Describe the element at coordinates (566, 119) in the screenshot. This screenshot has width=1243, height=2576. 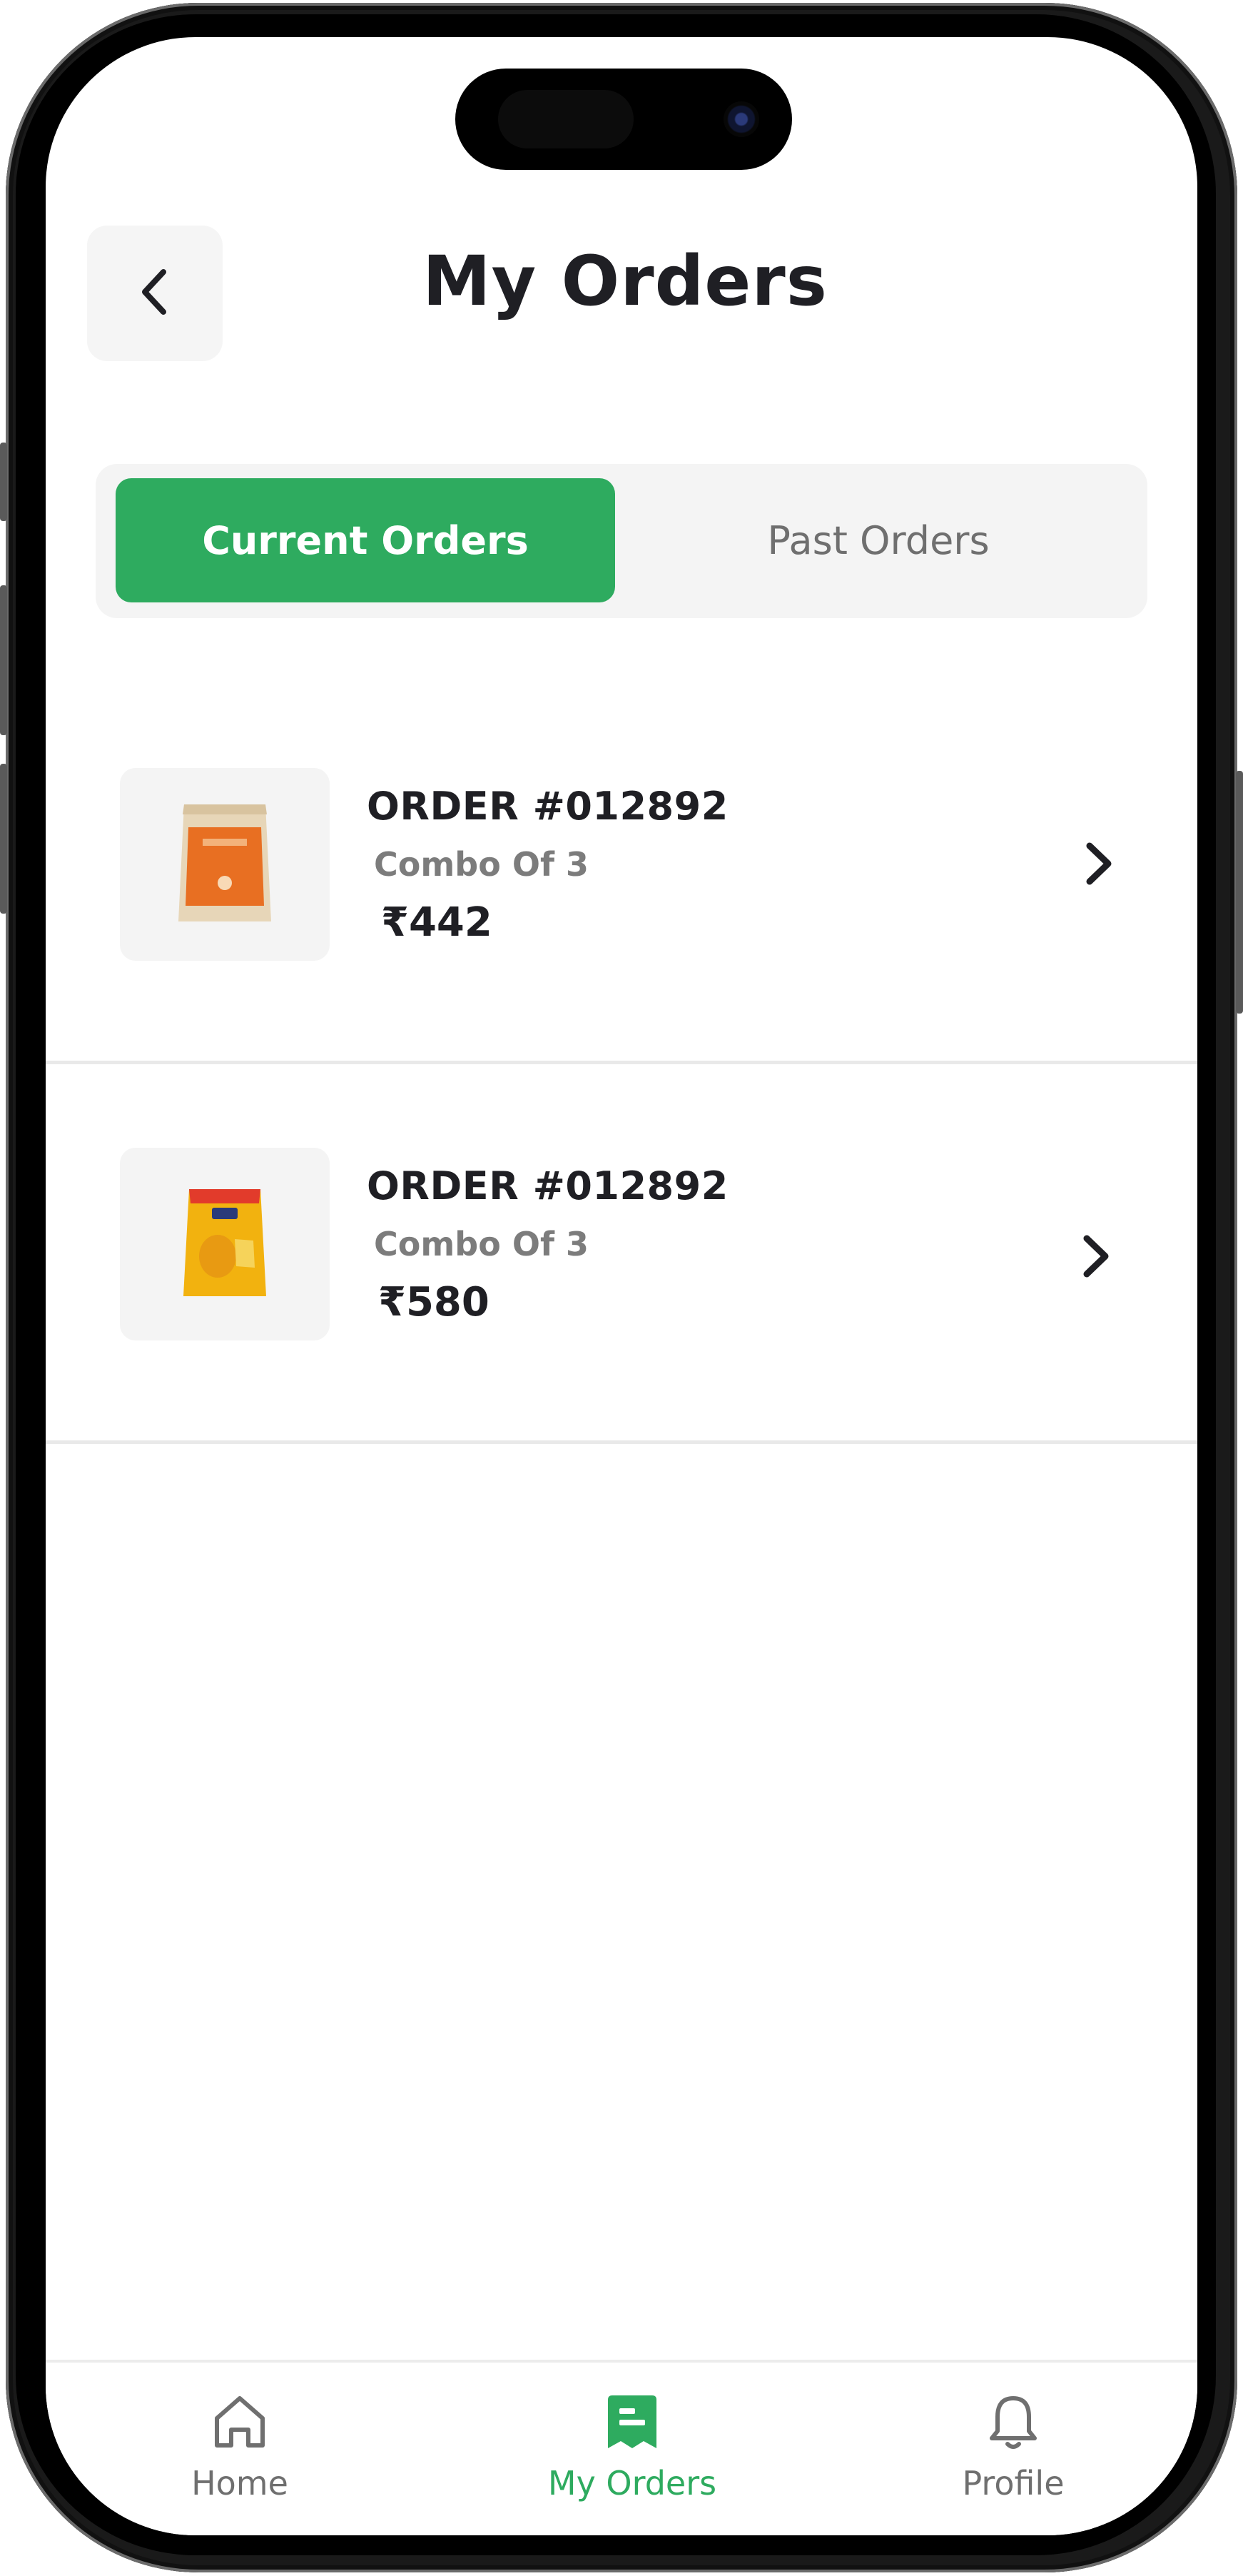
I see `island-sensor` at that location.